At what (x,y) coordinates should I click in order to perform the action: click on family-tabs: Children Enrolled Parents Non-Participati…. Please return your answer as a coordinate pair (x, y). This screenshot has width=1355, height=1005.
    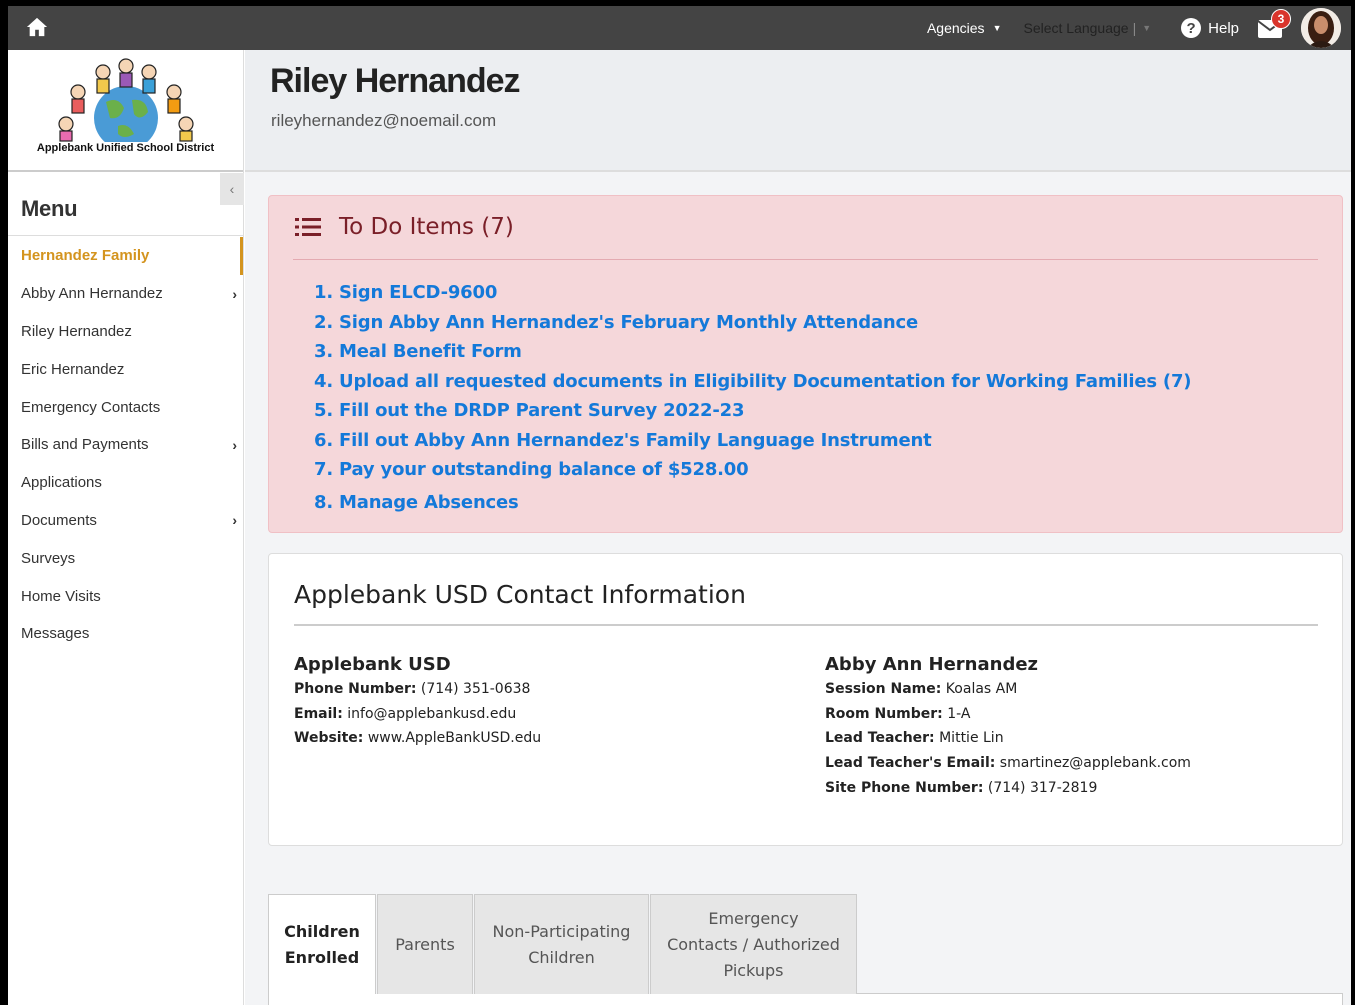
    Looking at the image, I should click on (563, 944).